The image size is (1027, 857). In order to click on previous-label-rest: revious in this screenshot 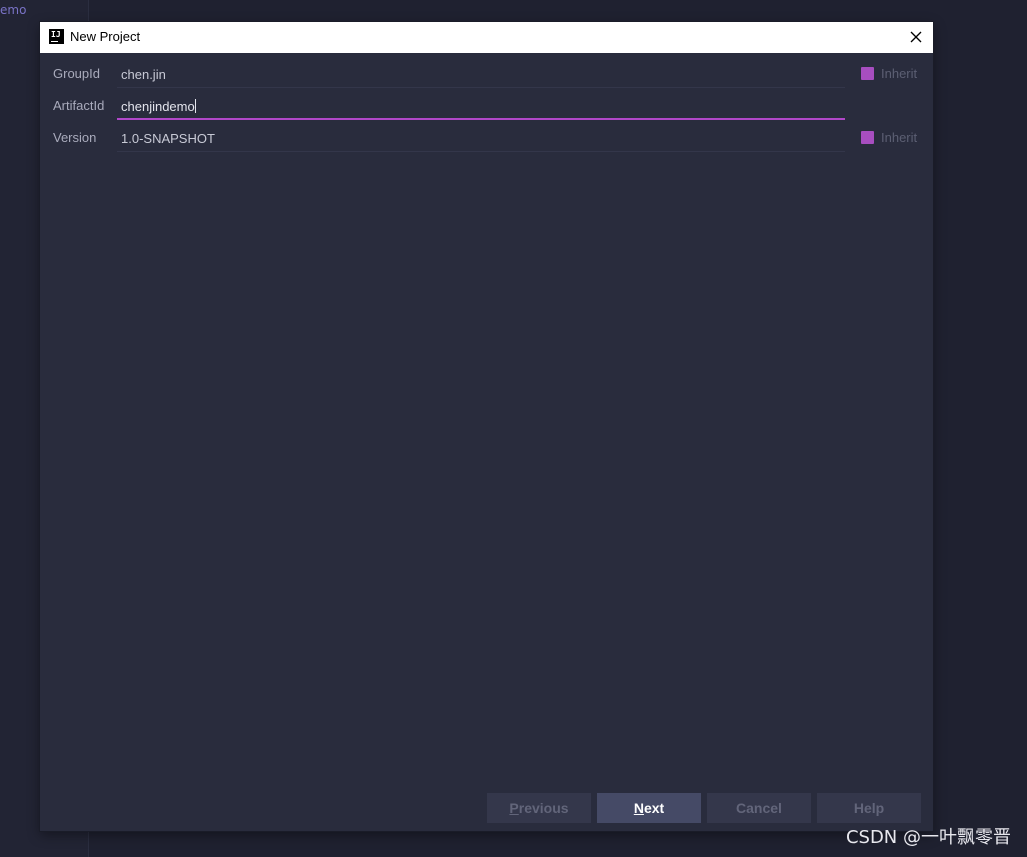, I will do `click(543, 808)`.